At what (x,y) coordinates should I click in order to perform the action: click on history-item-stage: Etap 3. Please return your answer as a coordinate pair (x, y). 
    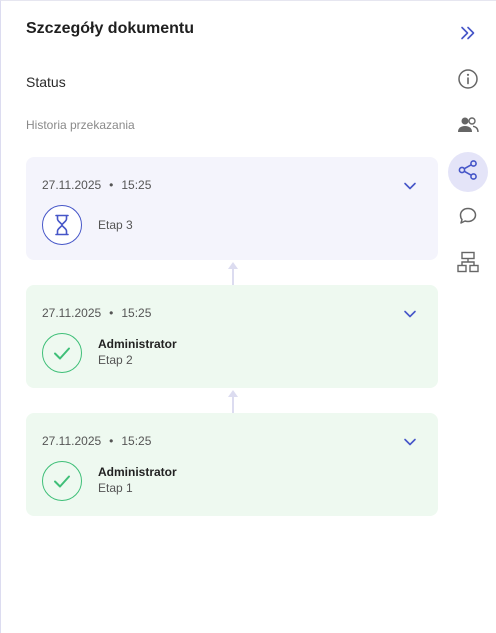
    Looking at the image, I should click on (115, 225).